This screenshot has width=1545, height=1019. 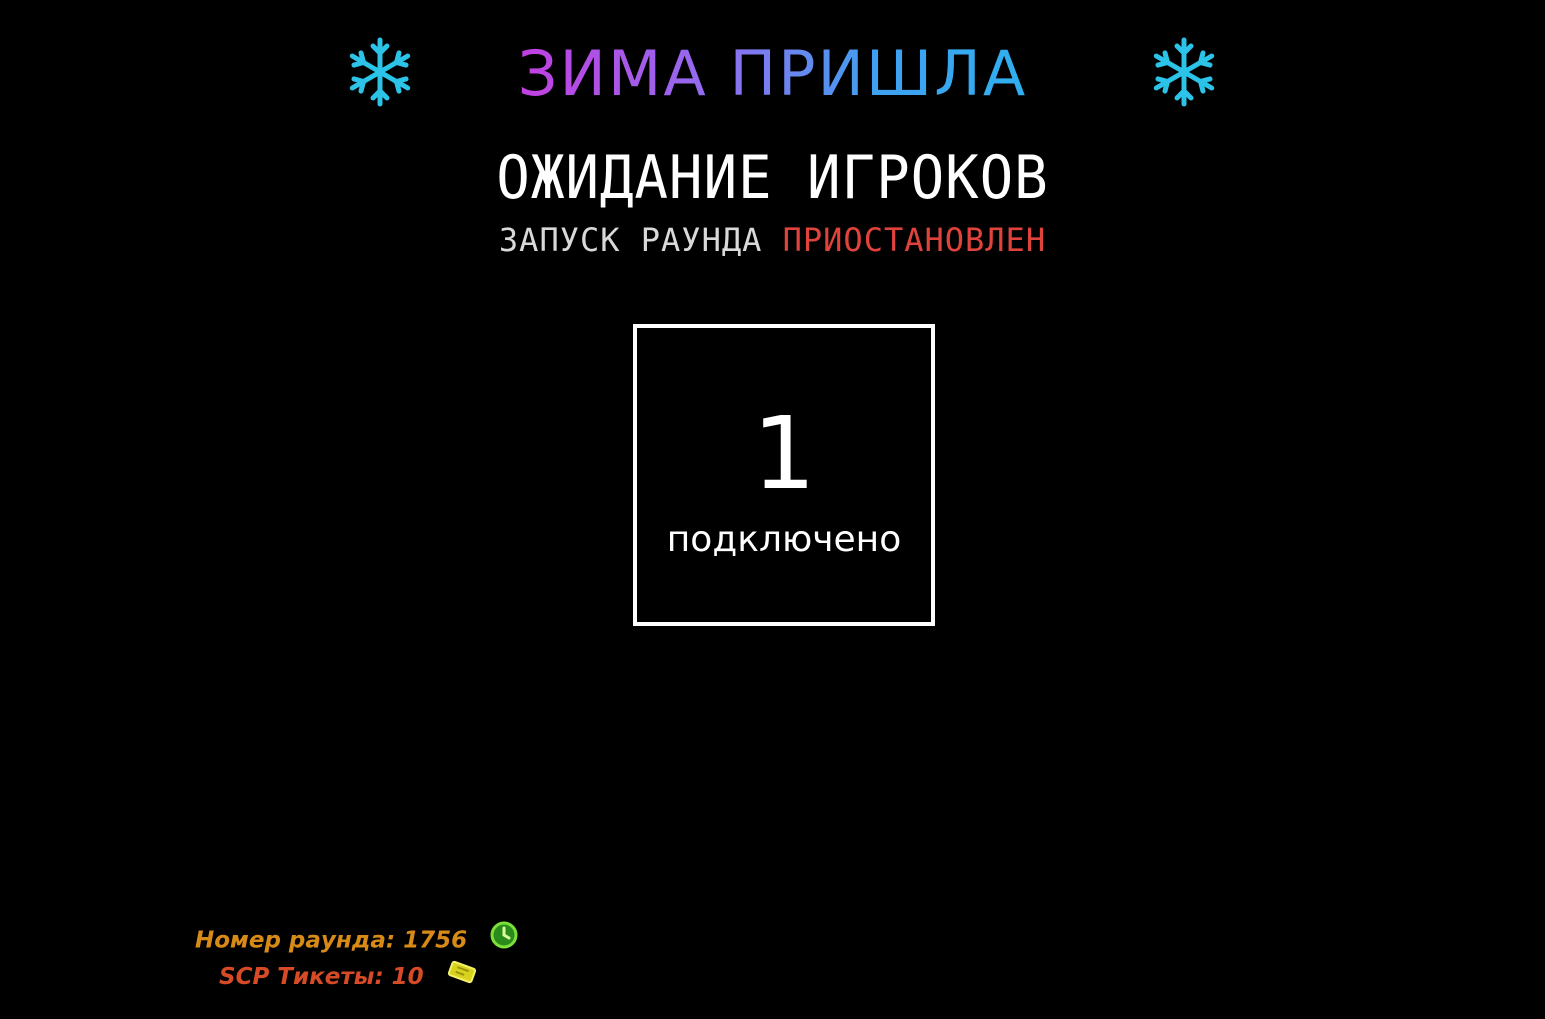 What do you see at coordinates (784, 453) in the screenshot?
I see `player-count: 1` at bounding box center [784, 453].